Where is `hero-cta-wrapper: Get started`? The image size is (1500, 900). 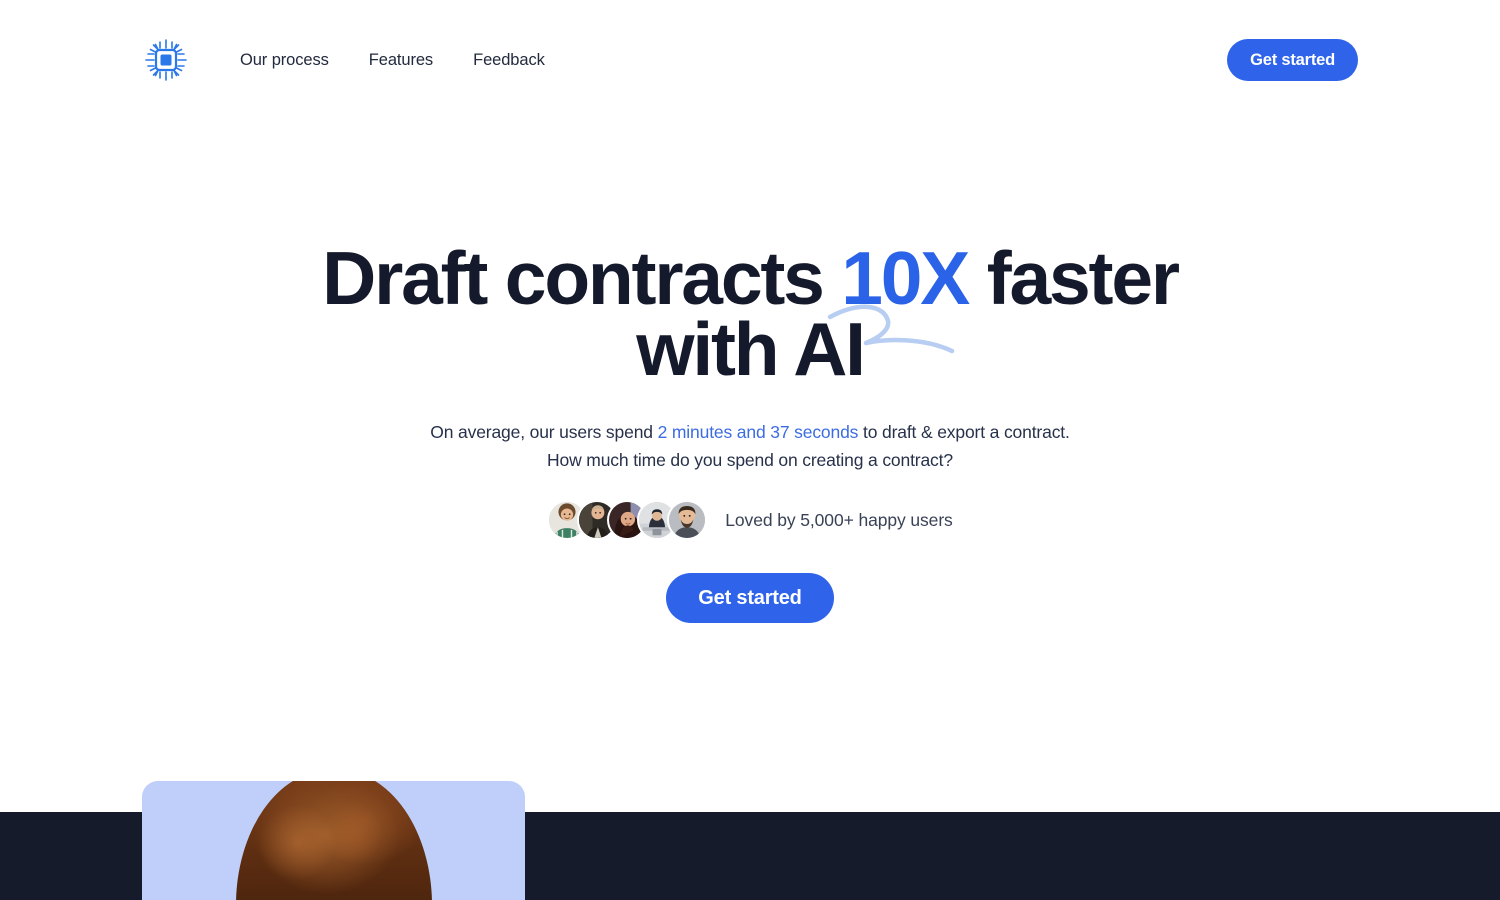 hero-cta-wrapper: Get started is located at coordinates (750, 598).